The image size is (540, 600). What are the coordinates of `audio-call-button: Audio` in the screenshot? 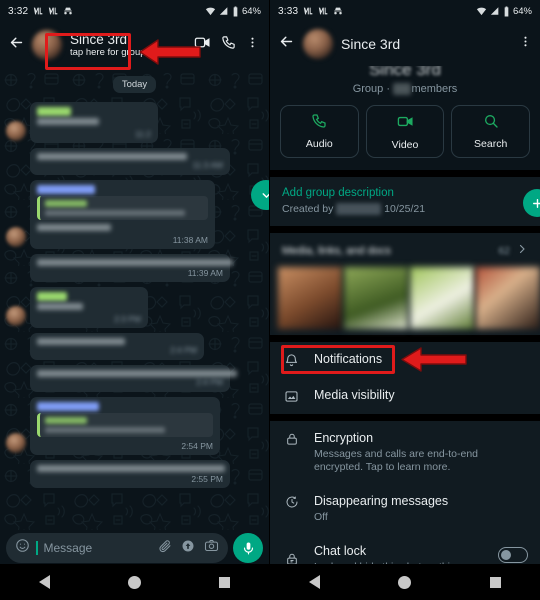 It's located at (319, 131).